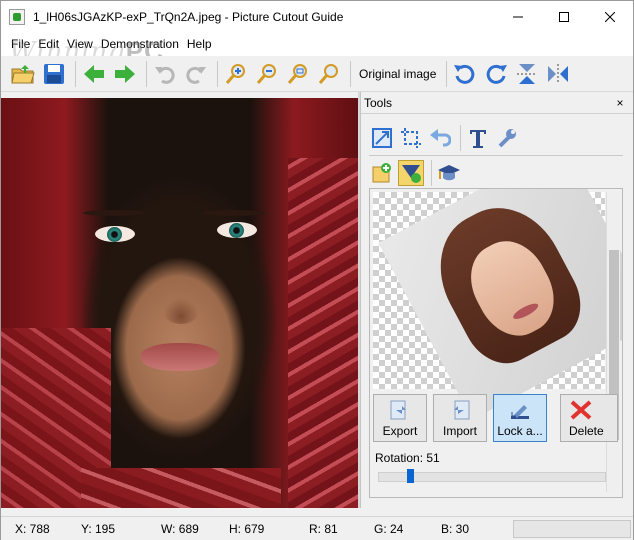  I want to click on delete-label: Delete, so click(586, 431).